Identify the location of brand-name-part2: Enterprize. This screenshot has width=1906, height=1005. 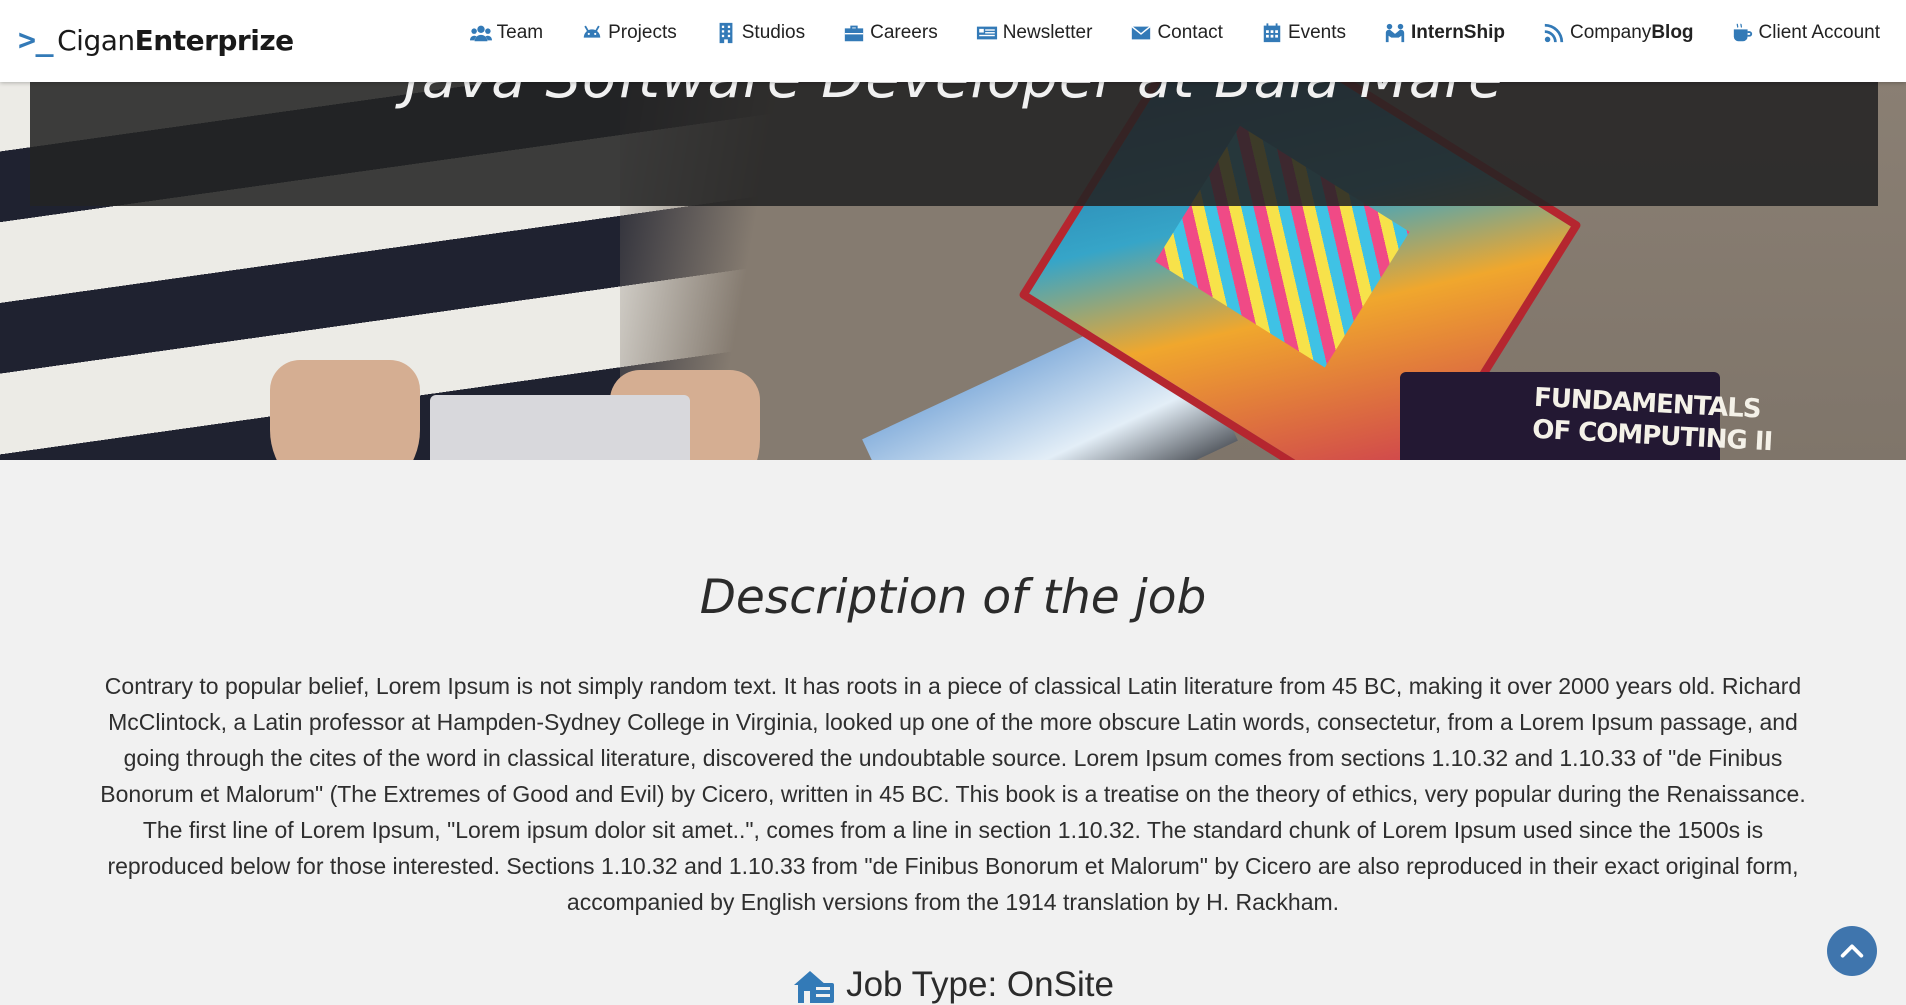
(214, 40).